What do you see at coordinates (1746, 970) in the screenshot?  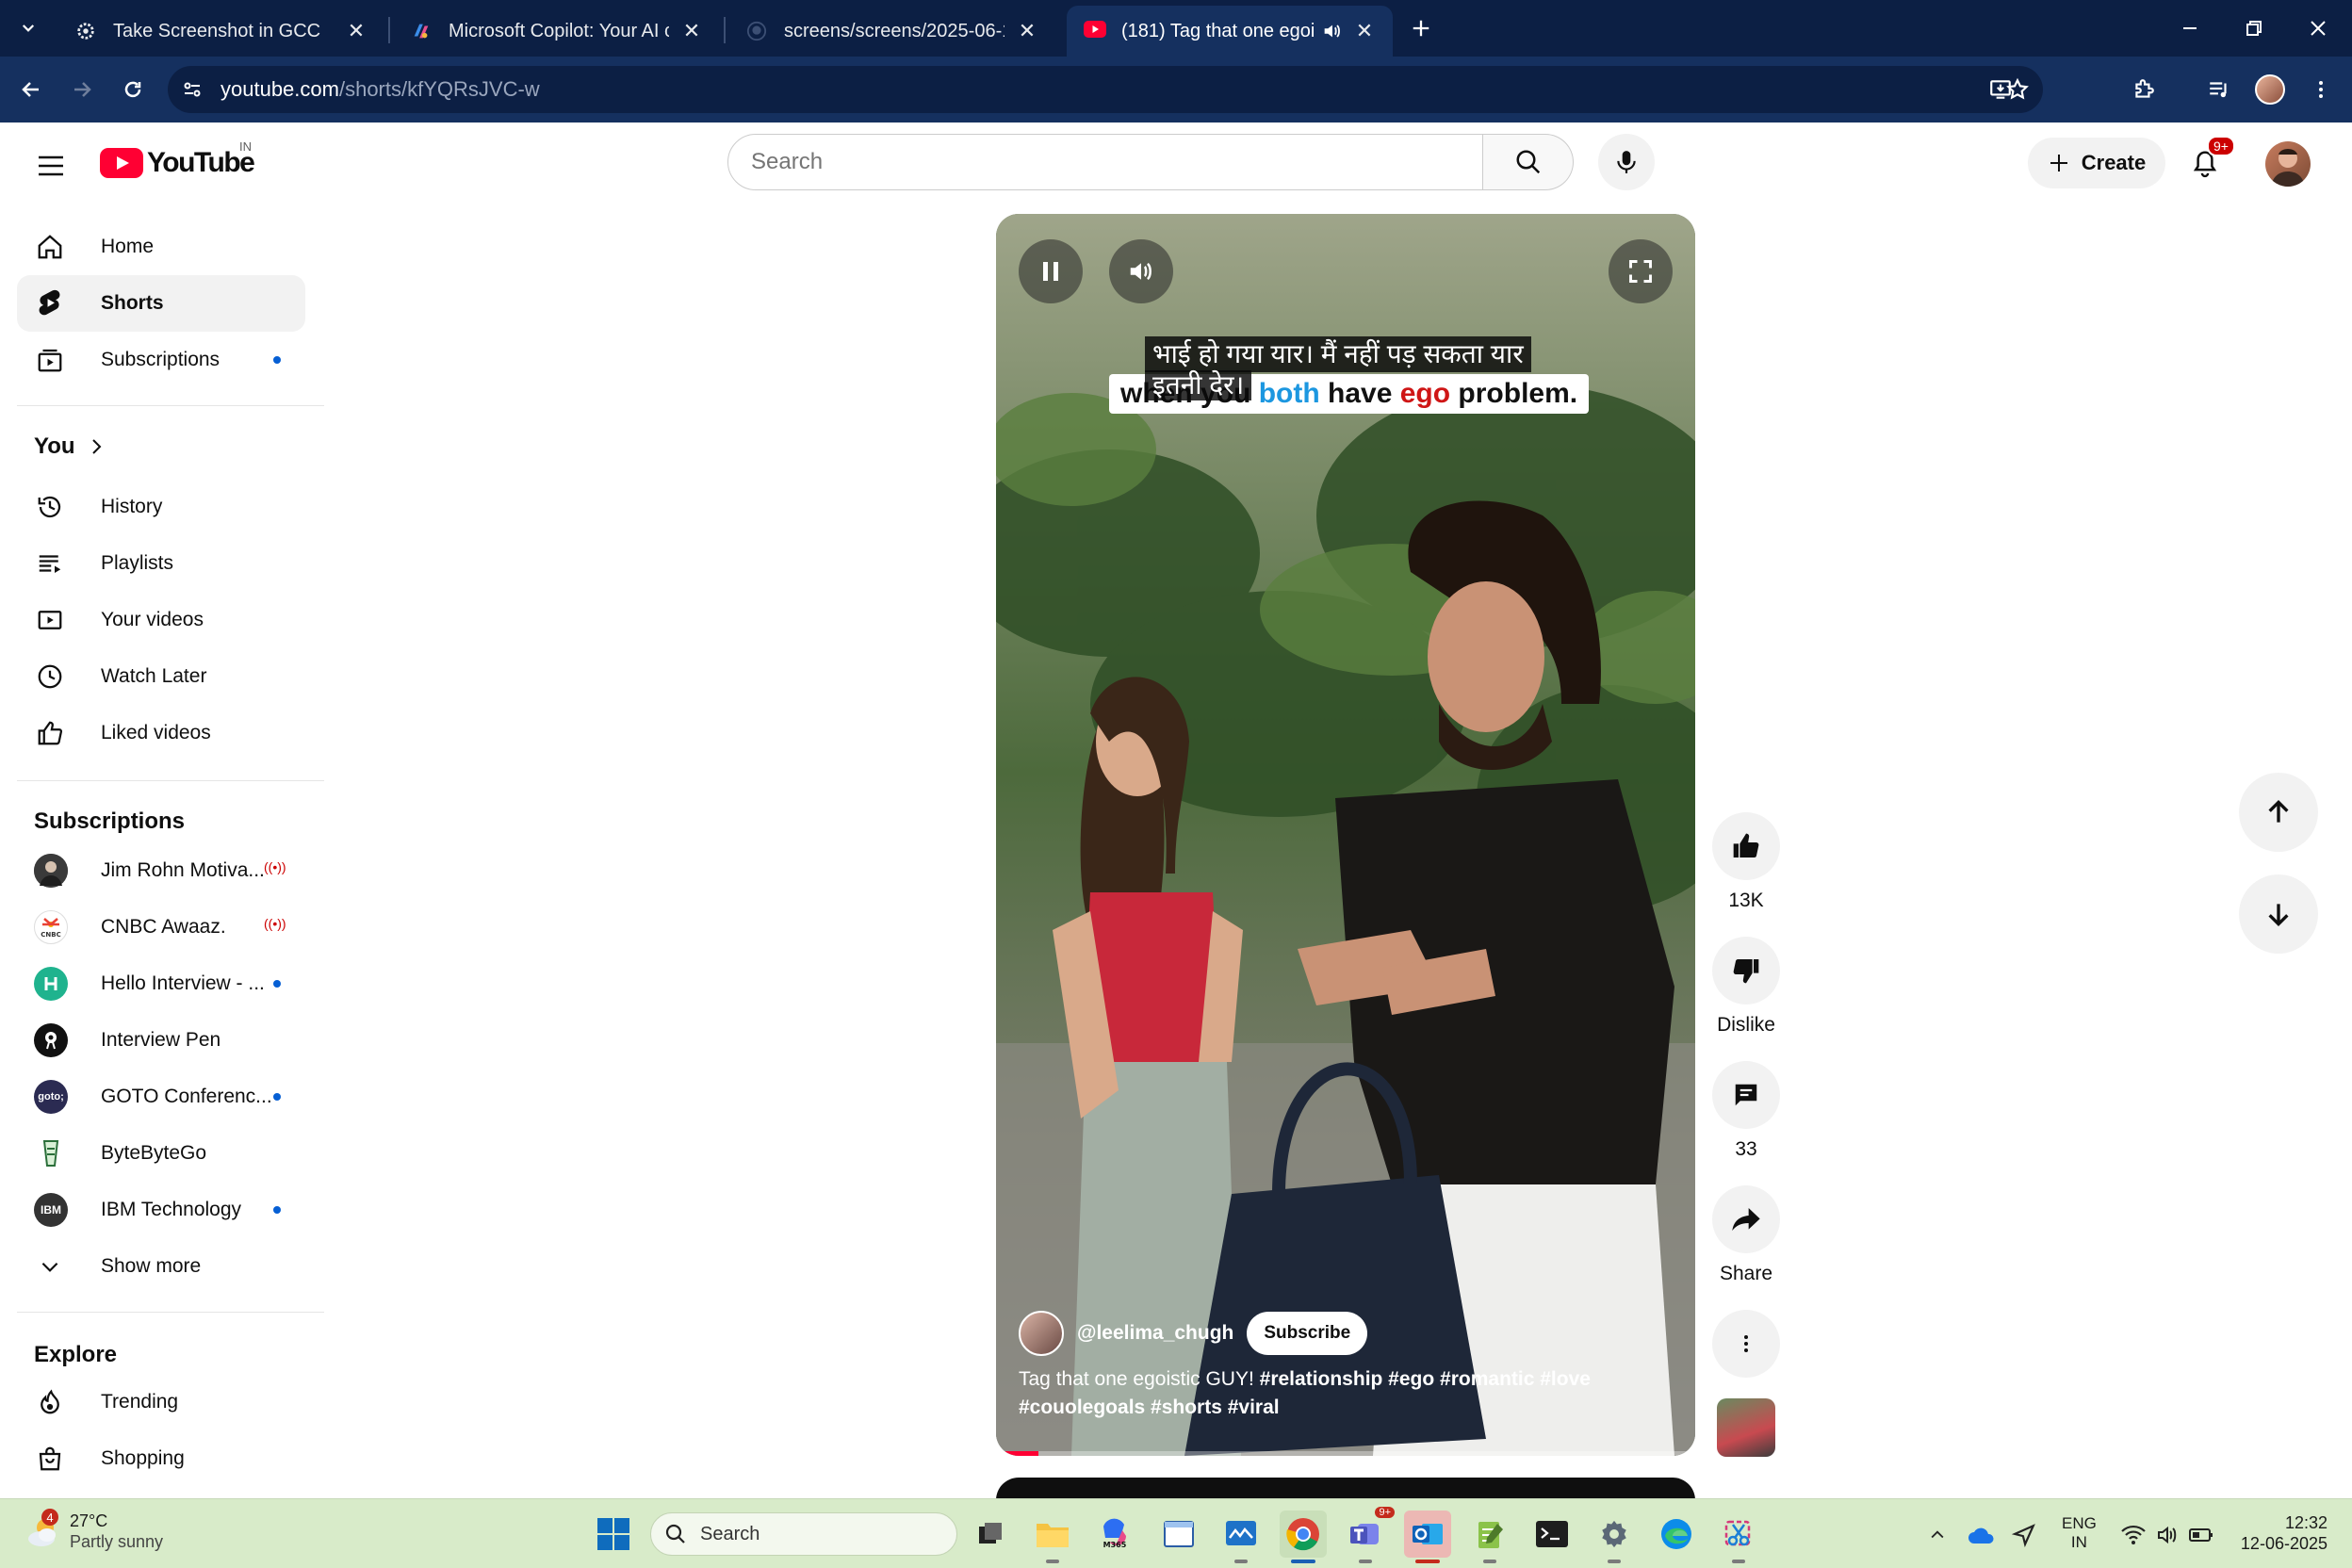 I see `dislike-button` at bounding box center [1746, 970].